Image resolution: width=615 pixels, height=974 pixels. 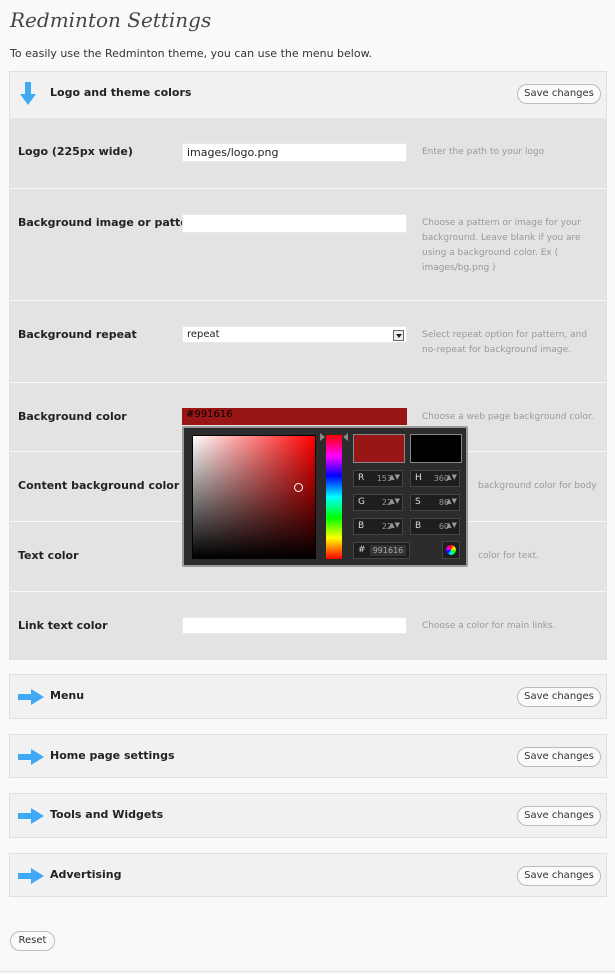 I want to click on color-wheel-button, so click(x=451, y=550).